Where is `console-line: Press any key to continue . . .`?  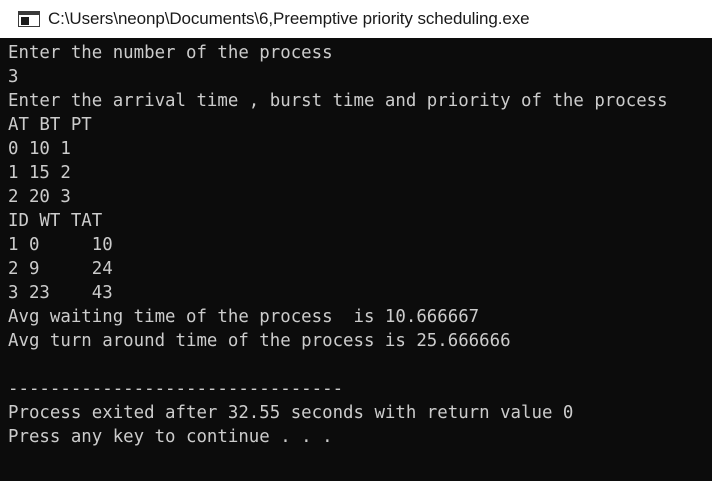
console-line: Press any key to continue . . . is located at coordinates (170, 437).